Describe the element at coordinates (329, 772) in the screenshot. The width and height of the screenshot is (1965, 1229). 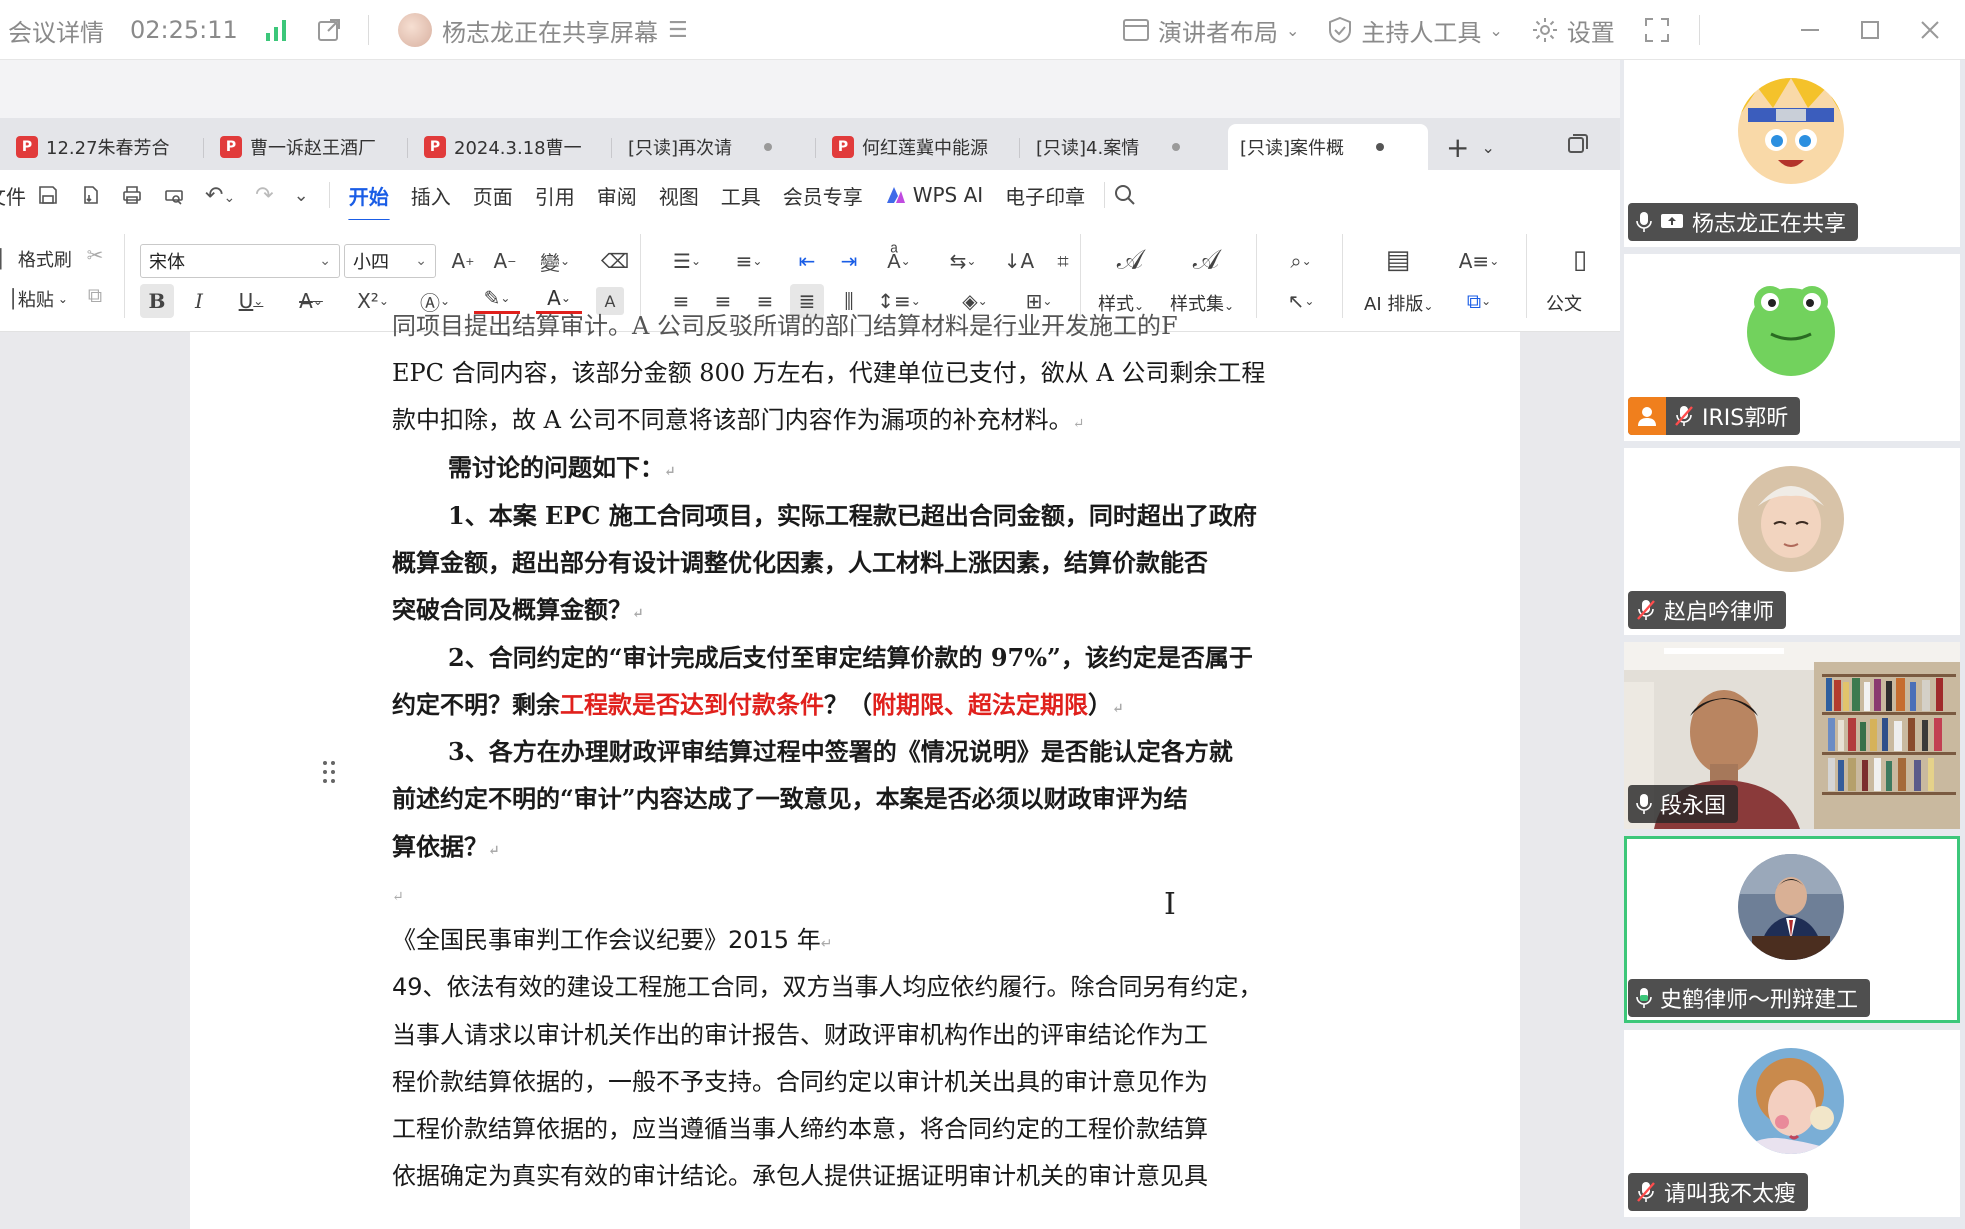
I see `drag-handle-icon` at that location.